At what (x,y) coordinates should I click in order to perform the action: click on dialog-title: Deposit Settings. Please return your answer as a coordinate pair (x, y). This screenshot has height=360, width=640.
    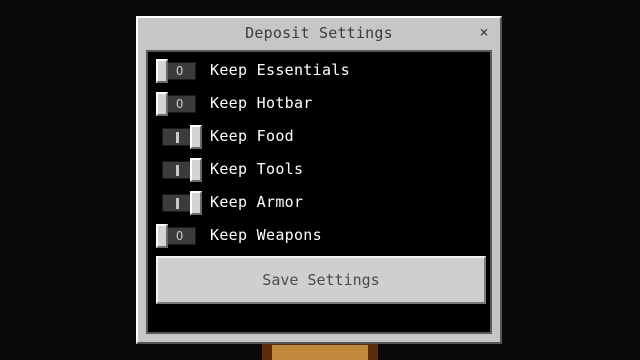
    Looking at the image, I should click on (319, 33).